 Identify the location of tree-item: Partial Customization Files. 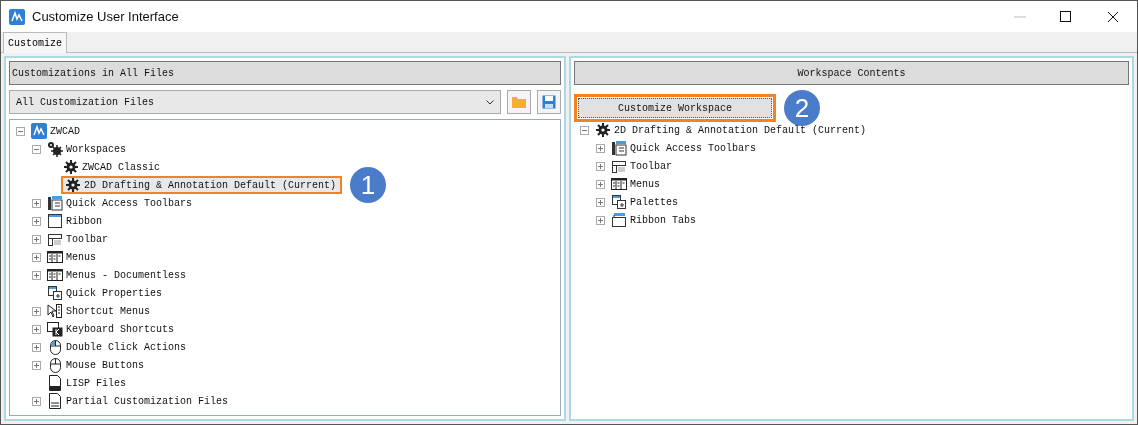
(139, 401).